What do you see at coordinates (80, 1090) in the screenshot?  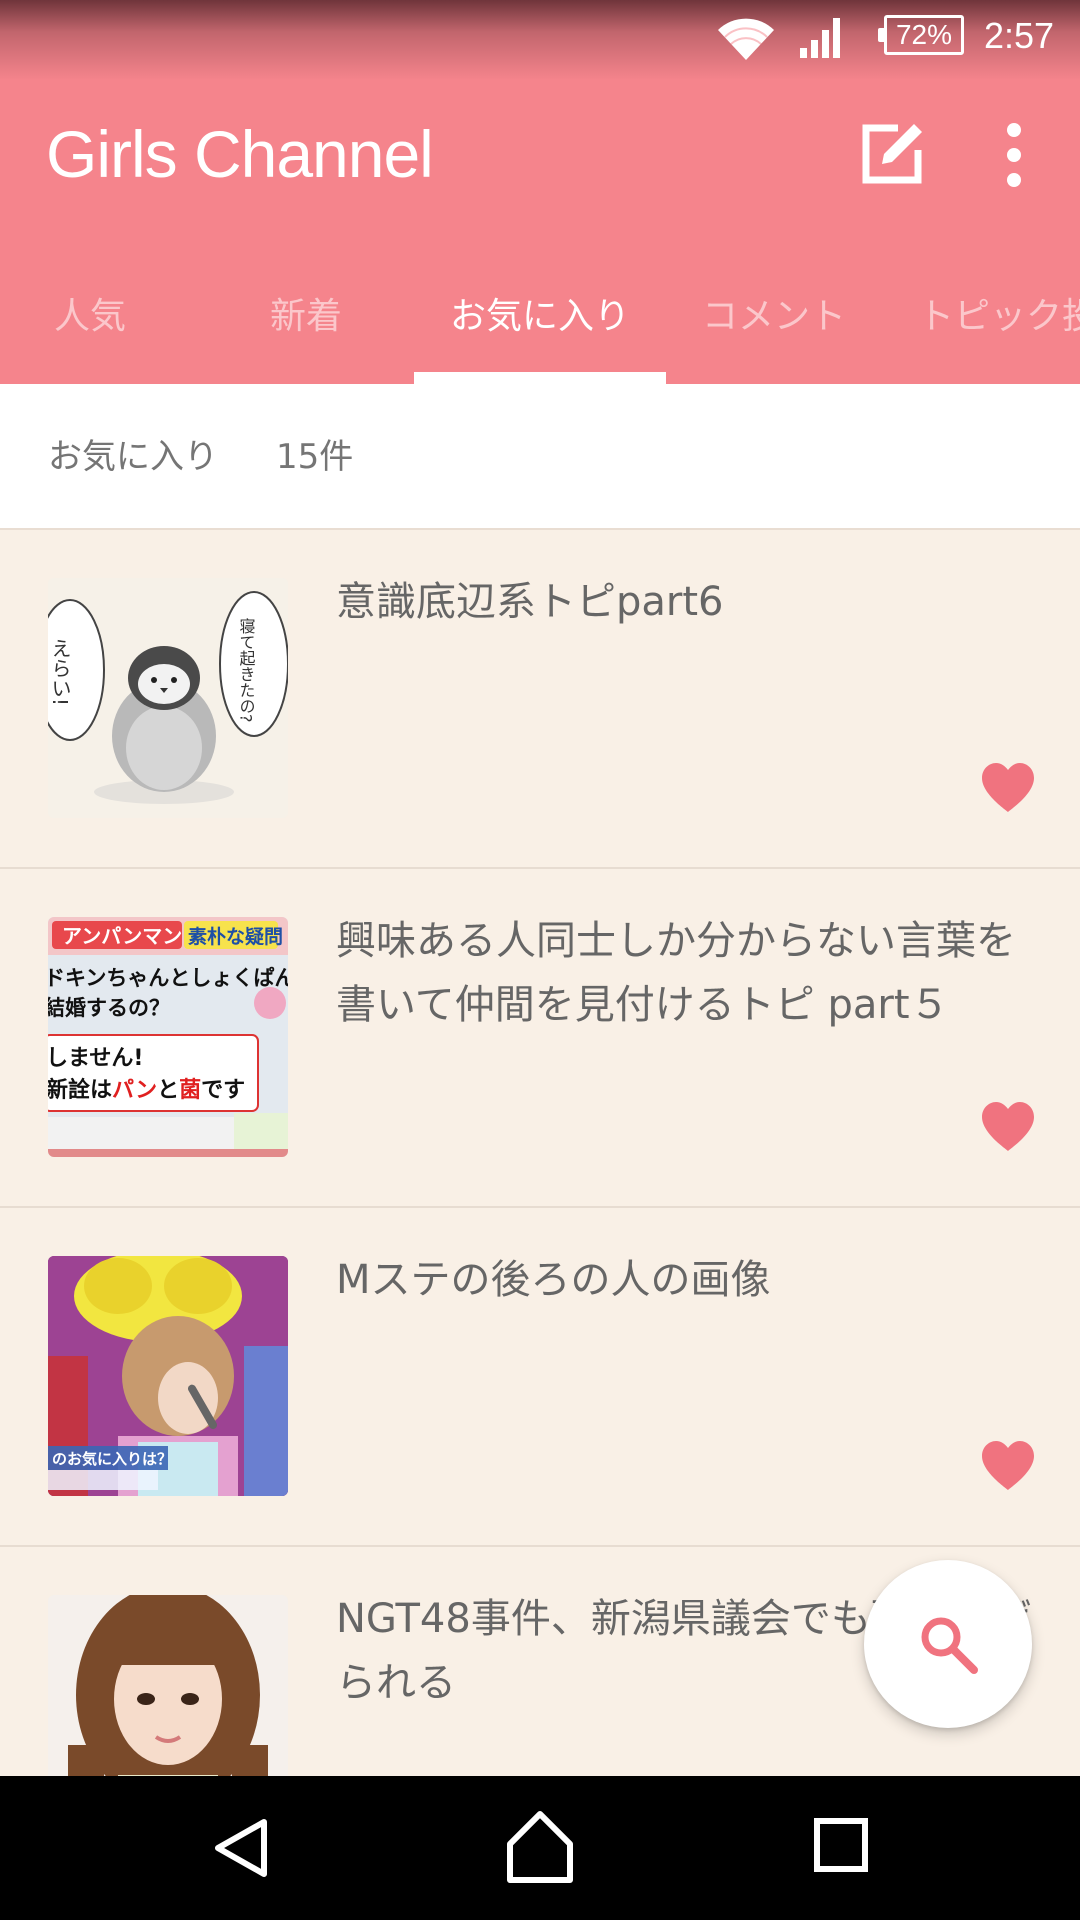 I see `anpan-line-4: 新詮は` at bounding box center [80, 1090].